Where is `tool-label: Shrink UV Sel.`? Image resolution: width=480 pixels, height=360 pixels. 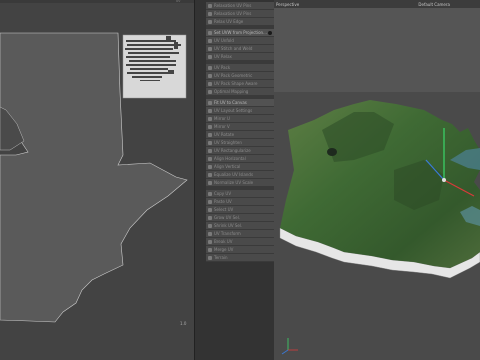 tool-label: Shrink UV Sel. is located at coordinates (228, 225).